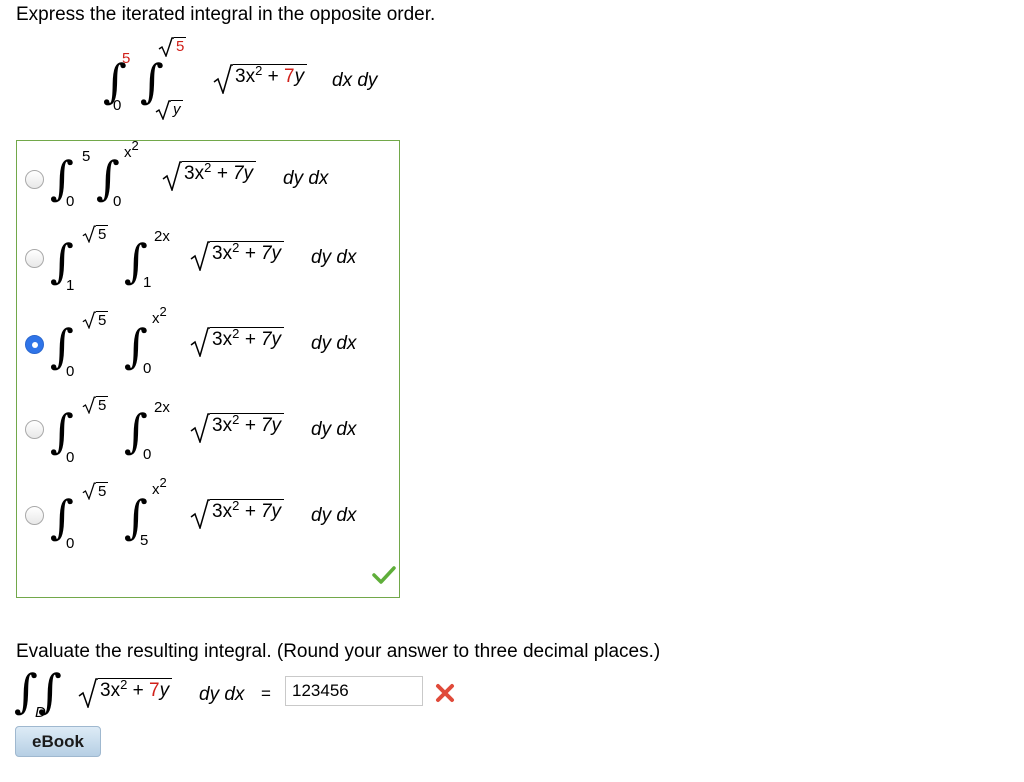 This screenshot has width=1024, height=782. I want to click on option-5-radio, so click(34, 515).